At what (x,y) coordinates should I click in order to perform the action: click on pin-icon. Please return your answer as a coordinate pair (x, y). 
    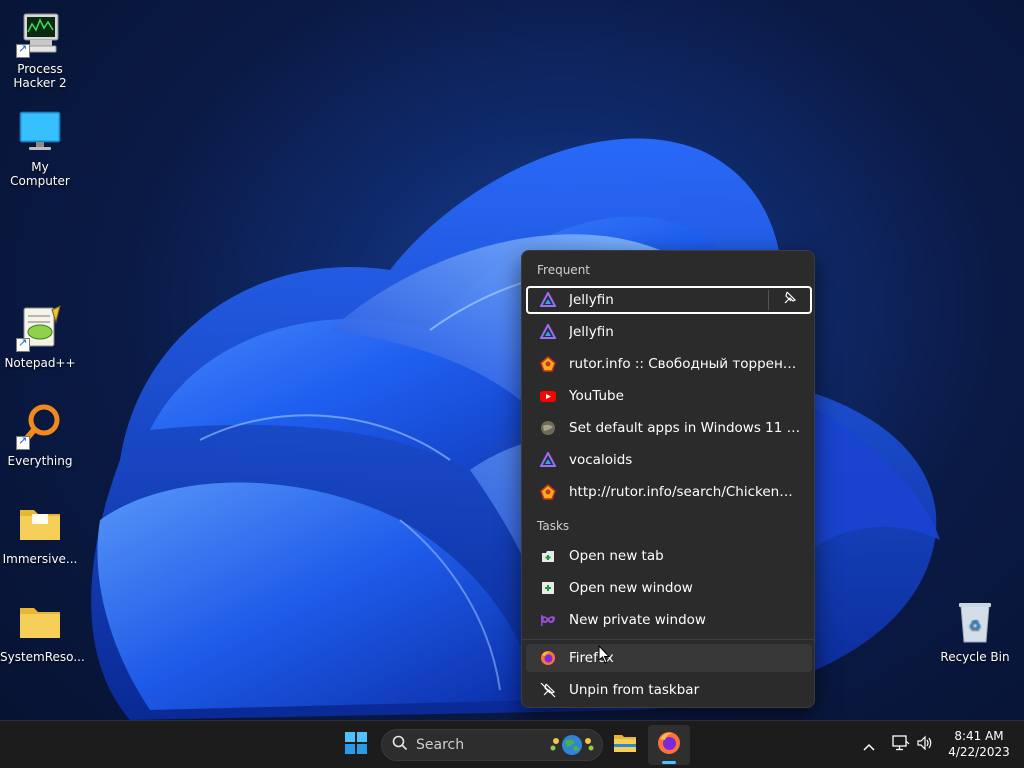
    Looking at the image, I should click on (789, 300).